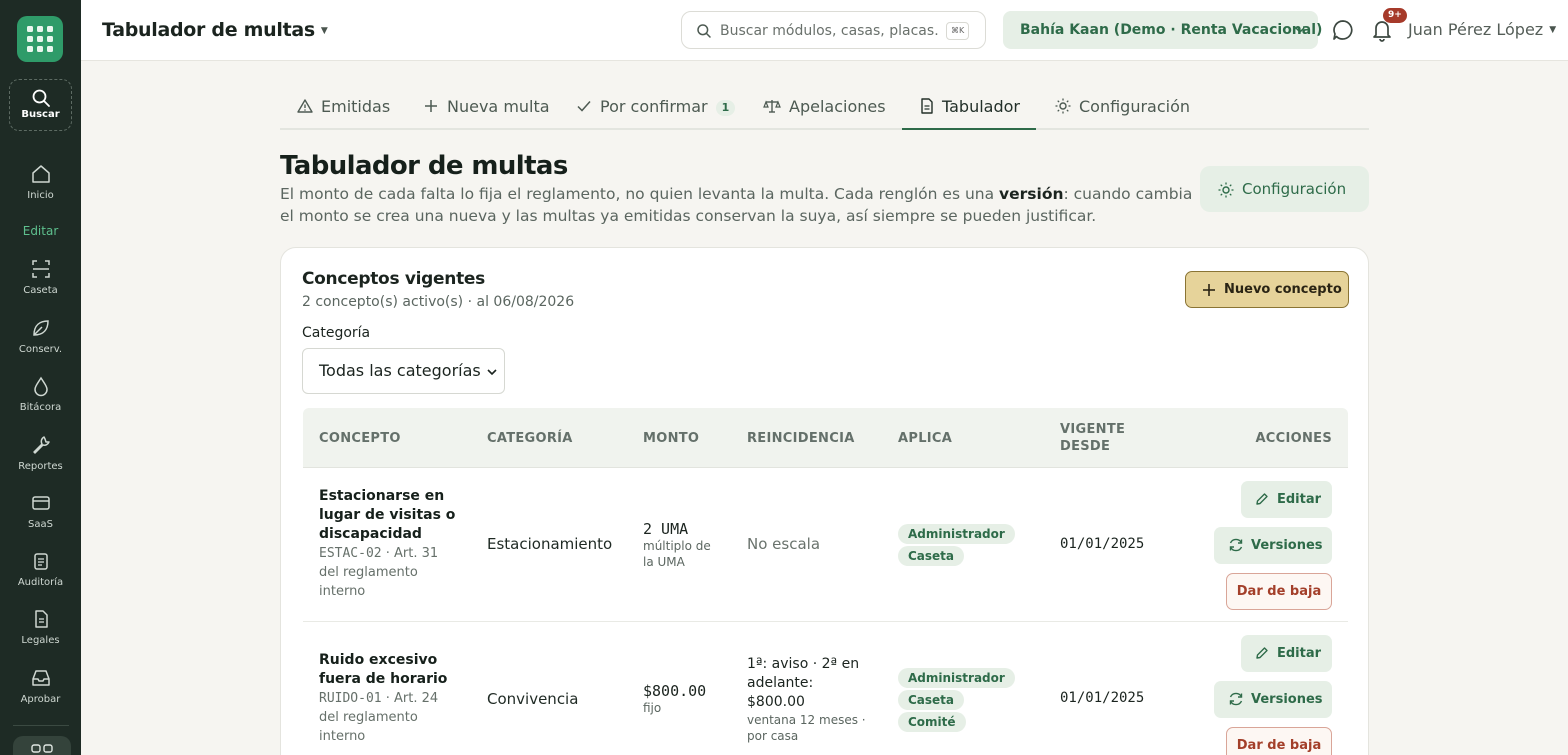 This screenshot has height=755, width=1568. Describe the element at coordinates (1162, 30) in the screenshot. I see `organization-selector: Bahía Kaan (Demo · Renta Vacacional)` at that location.